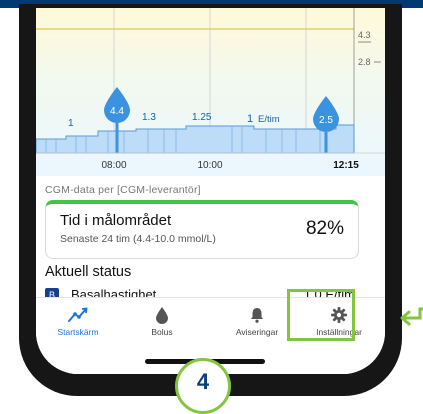  I want to click on step-number: 4, so click(203, 381).